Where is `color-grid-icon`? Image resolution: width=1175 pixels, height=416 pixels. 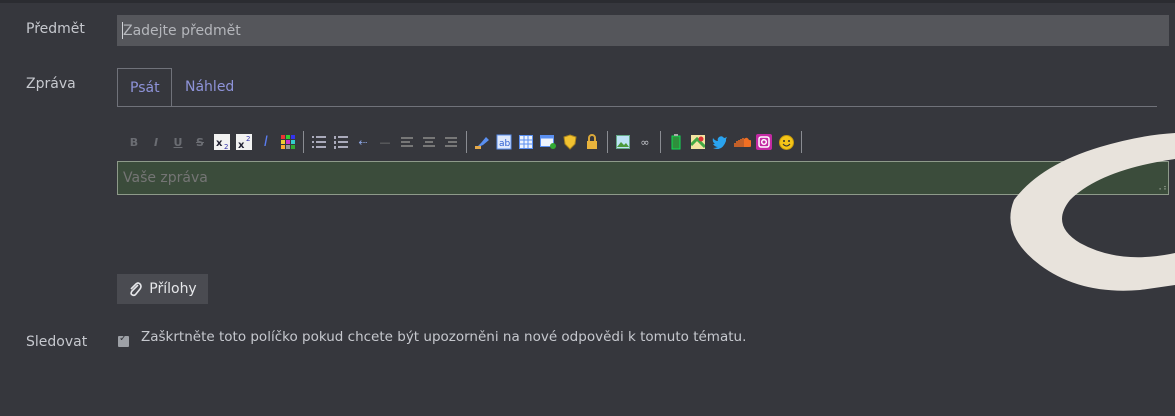 color-grid-icon is located at coordinates (288, 142).